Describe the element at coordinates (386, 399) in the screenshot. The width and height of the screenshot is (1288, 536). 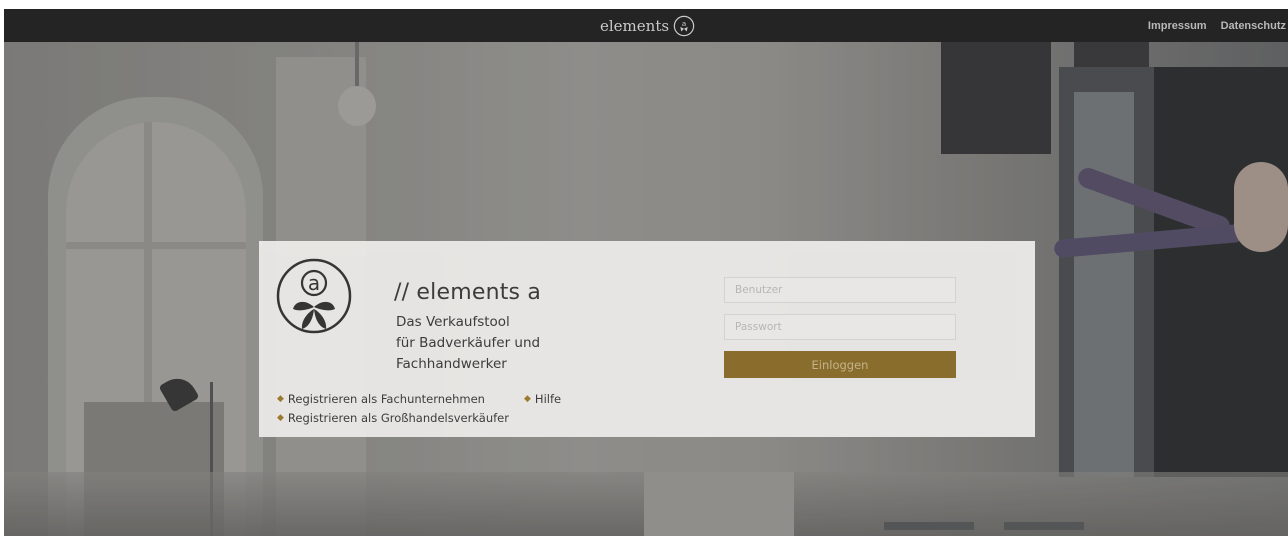
I see `register-company-label: Registrieren als Fachunternehmen` at that location.